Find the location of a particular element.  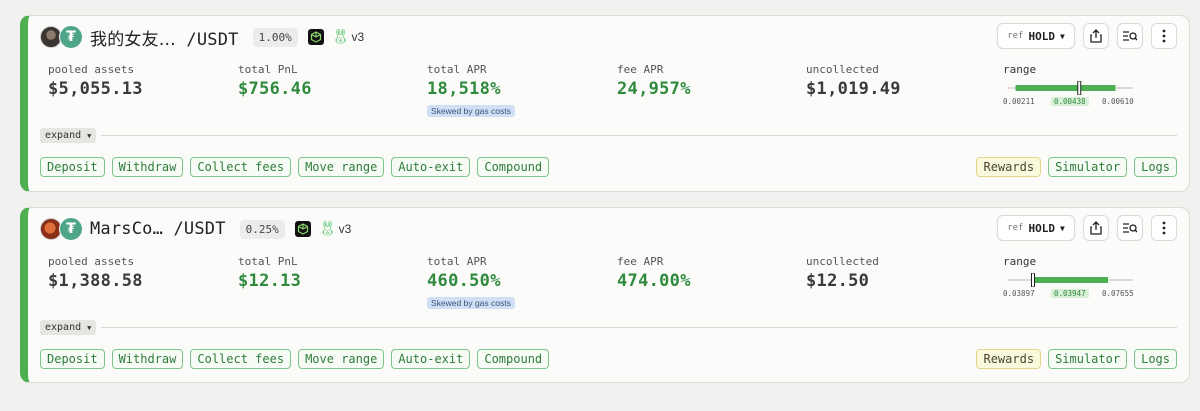

range-min: 0.00211 is located at coordinates (1019, 101).